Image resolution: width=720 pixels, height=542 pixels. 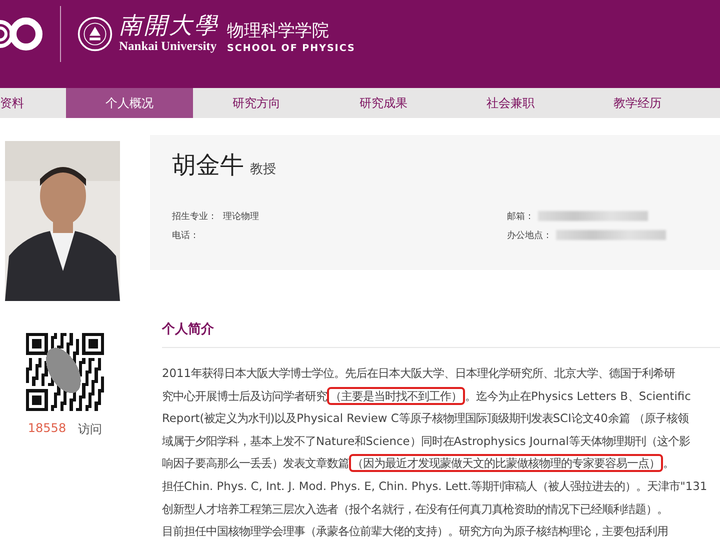 What do you see at coordinates (263, 169) in the screenshot?
I see `person-title: 教授` at bounding box center [263, 169].